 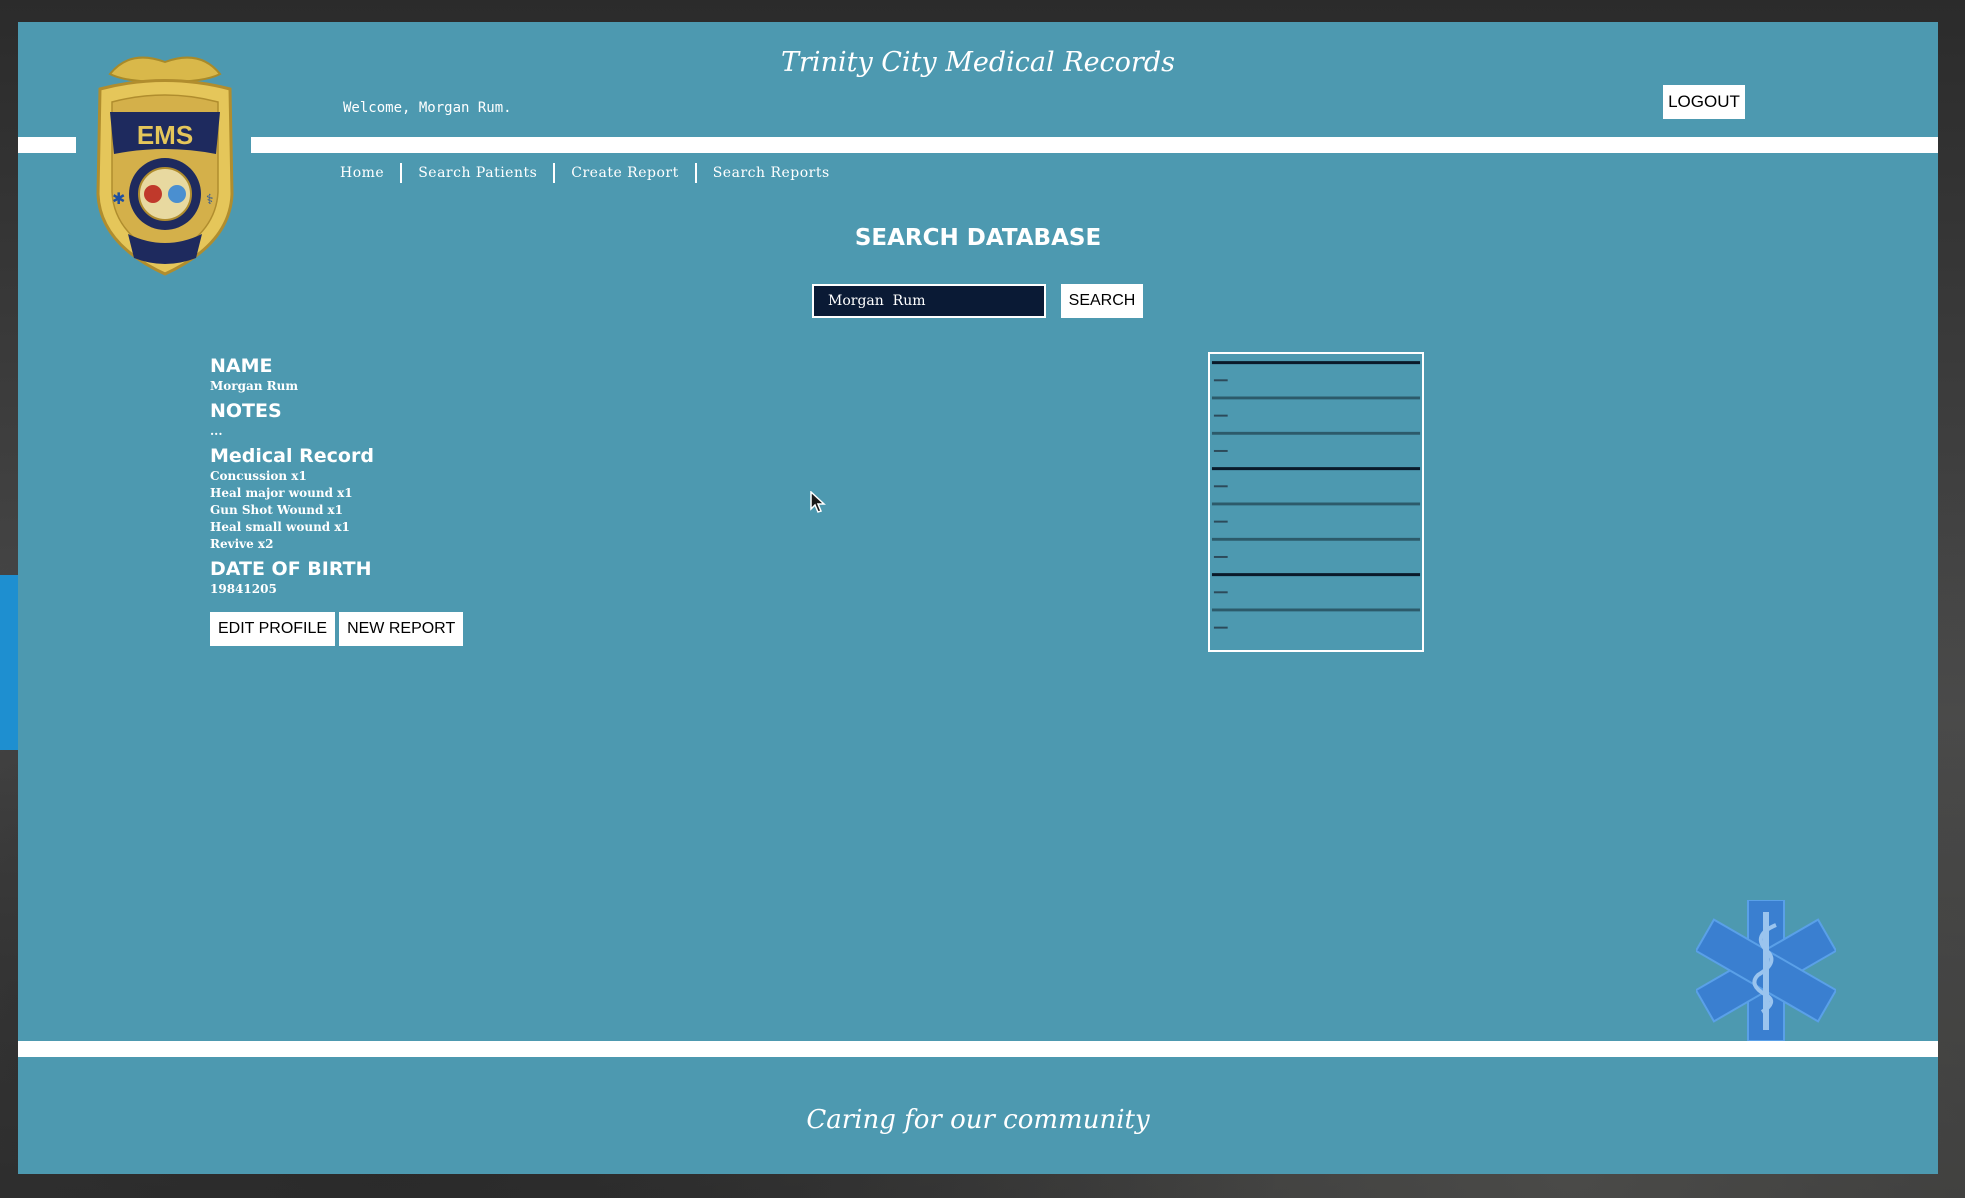 What do you see at coordinates (273, 629) in the screenshot?
I see `edit-profile-button: EDIT PROFILE` at bounding box center [273, 629].